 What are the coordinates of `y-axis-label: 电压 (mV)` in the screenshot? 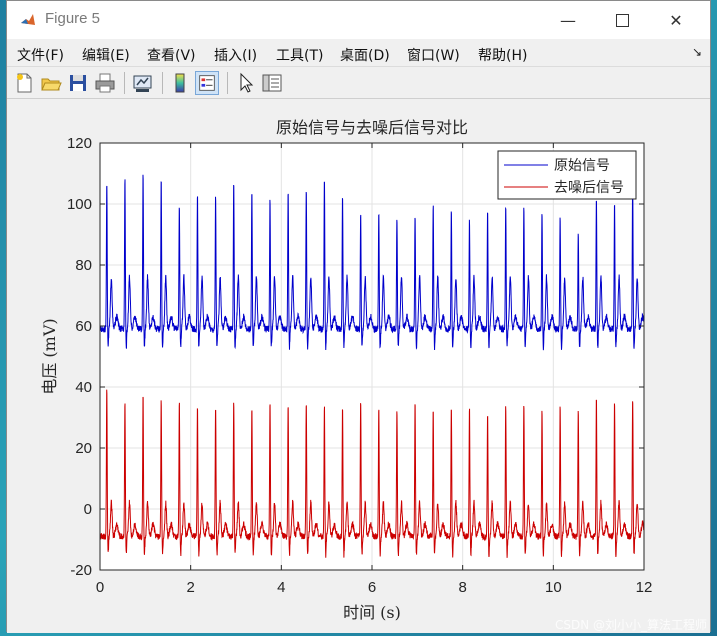 It's located at (49, 356).